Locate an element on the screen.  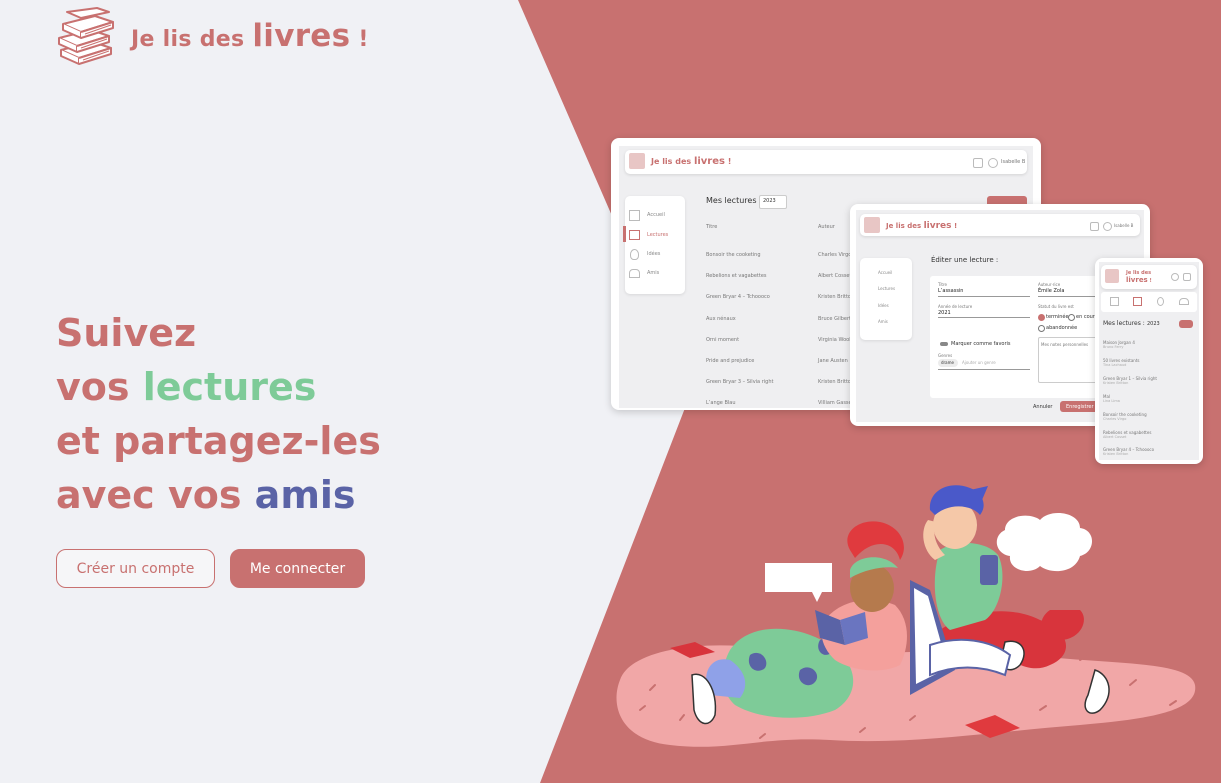
cancel-button: Annuler is located at coordinates (1043, 407).